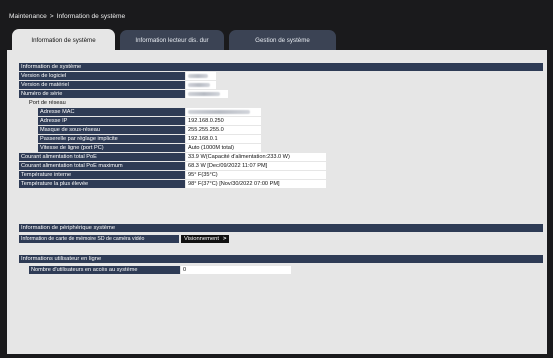  I want to click on user-count-value: 0, so click(236, 270).